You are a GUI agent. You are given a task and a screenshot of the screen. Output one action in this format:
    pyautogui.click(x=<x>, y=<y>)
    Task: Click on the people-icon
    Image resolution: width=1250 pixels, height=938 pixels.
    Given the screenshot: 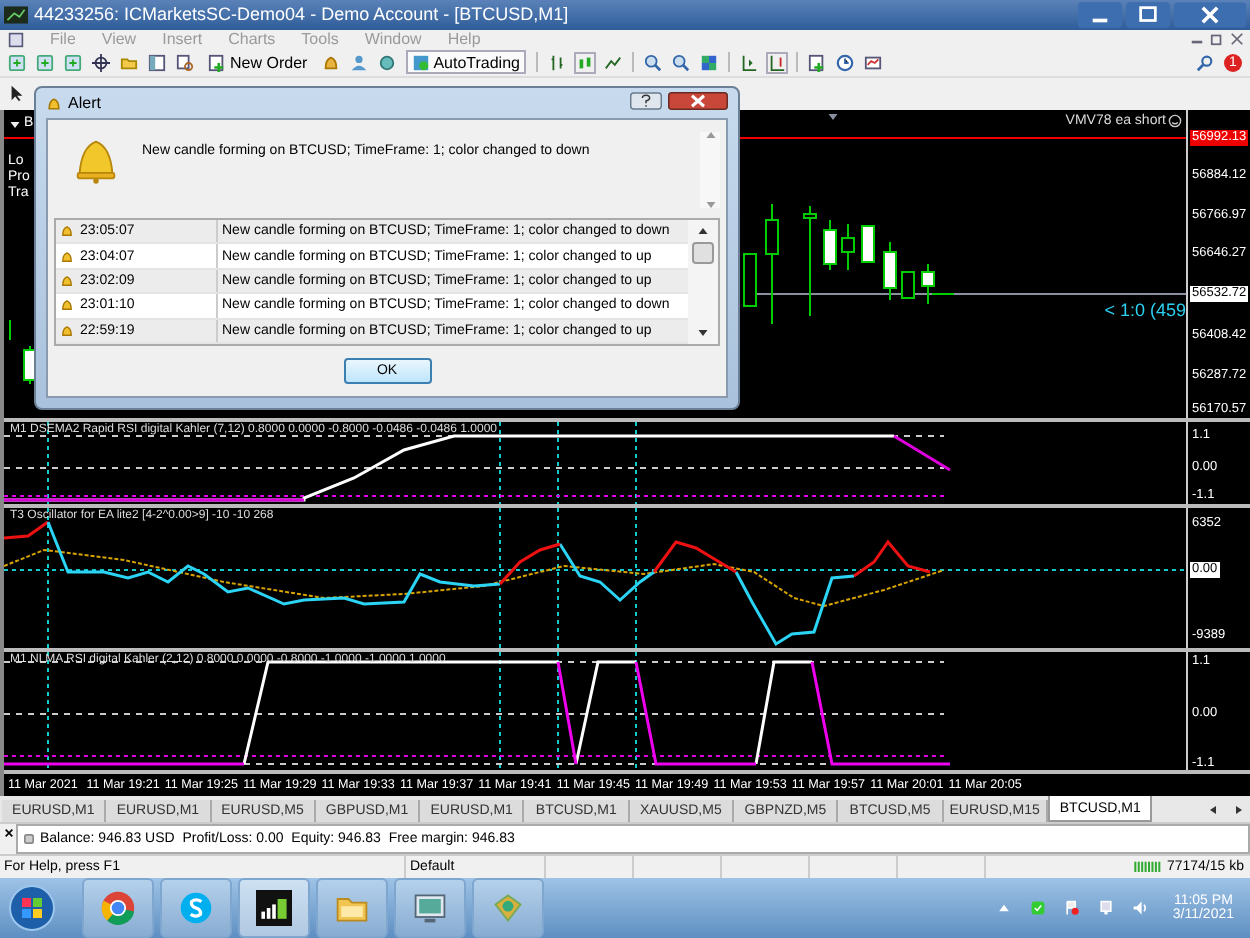 What is the action you would take?
    pyautogui.click(x=358, y=62)
    